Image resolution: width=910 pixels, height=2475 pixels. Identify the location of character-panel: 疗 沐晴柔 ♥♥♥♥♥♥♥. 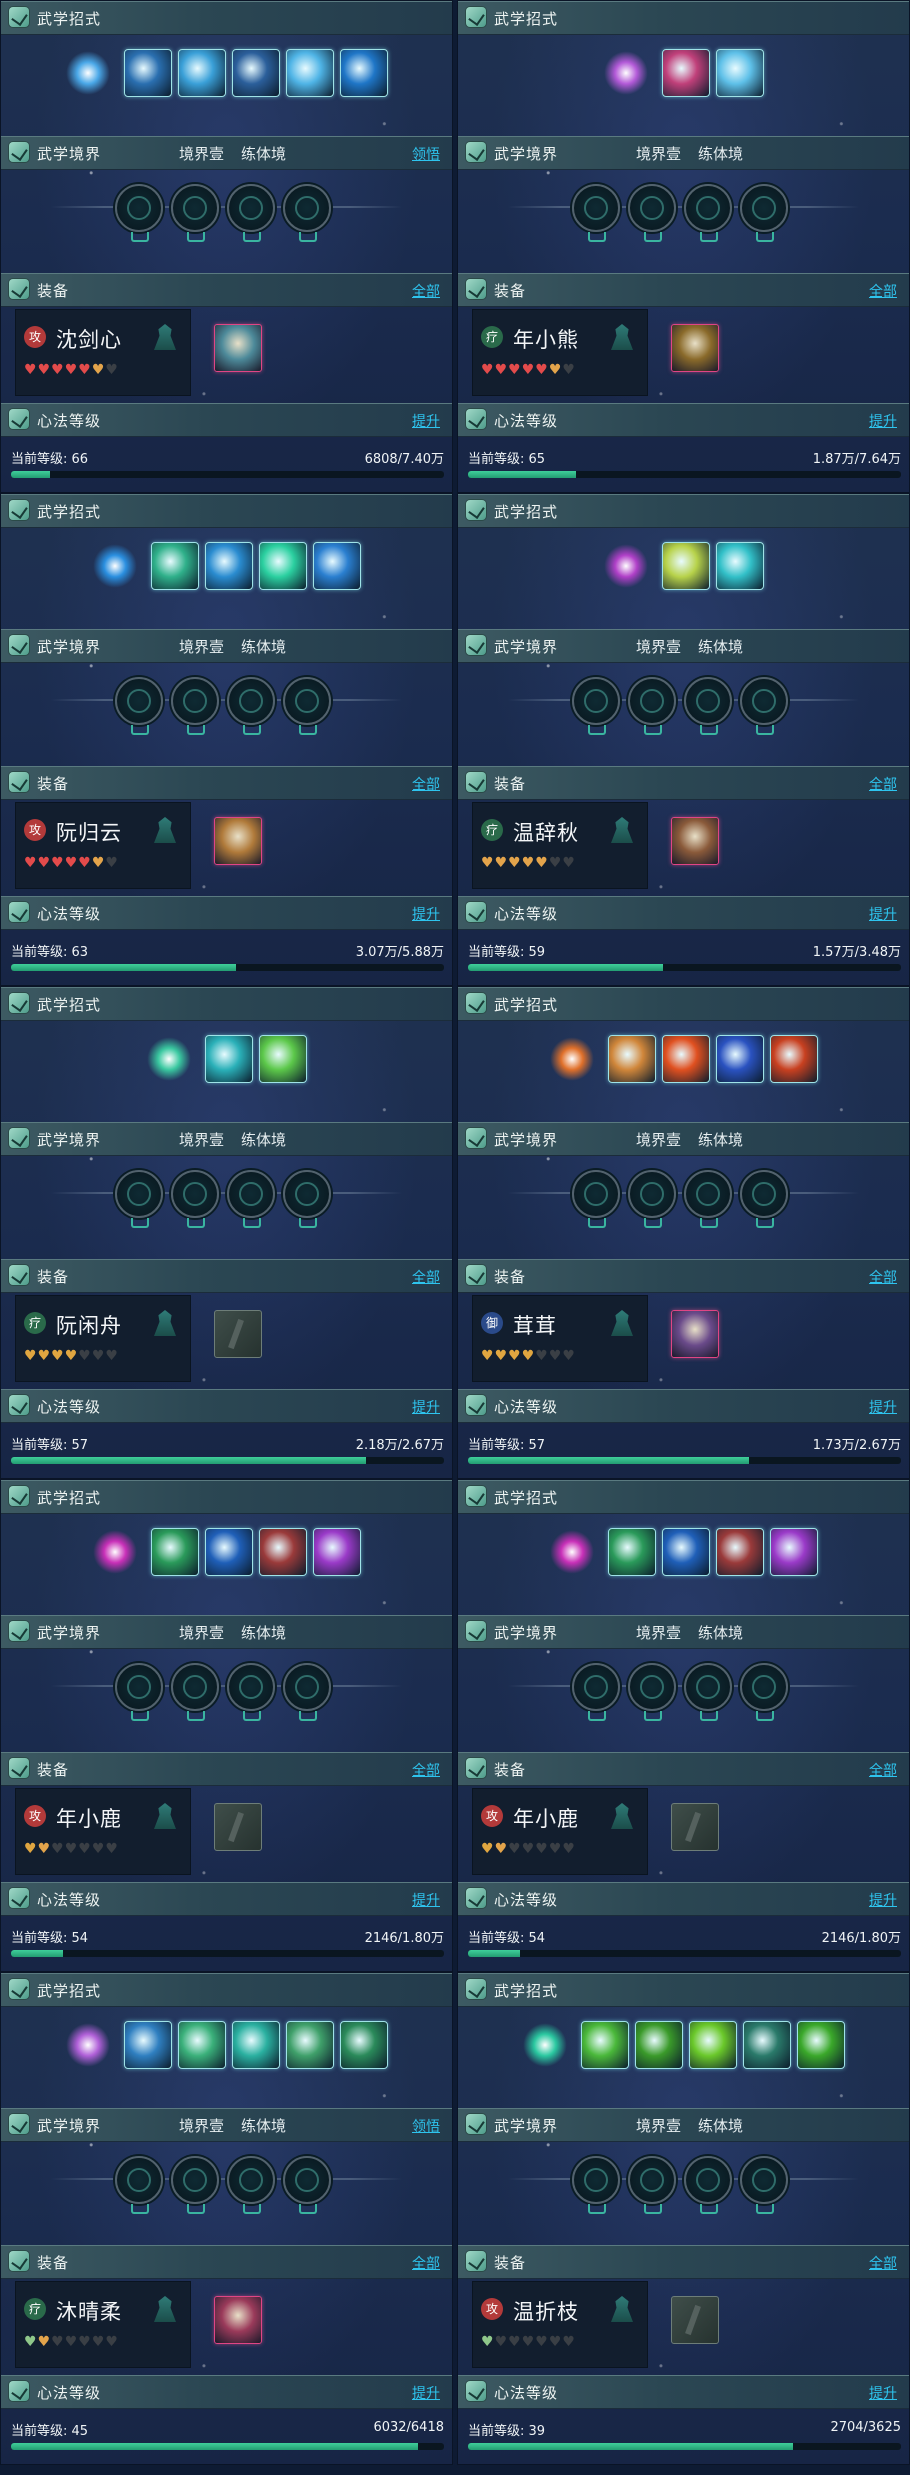
(103, 2324).